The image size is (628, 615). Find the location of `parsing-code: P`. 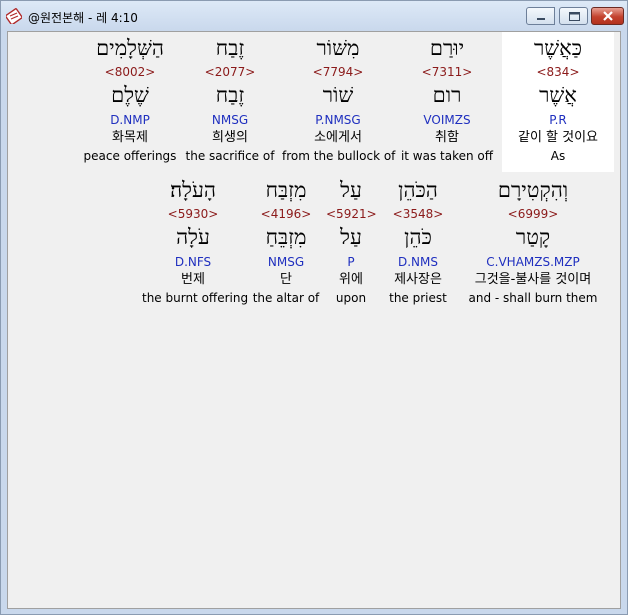

parsing-code: P is located at coordinates (351, 262).